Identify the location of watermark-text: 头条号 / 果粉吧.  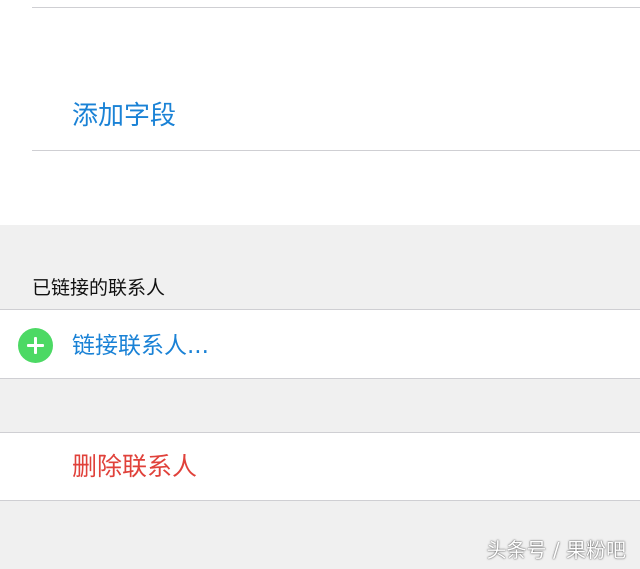
(556, 550).